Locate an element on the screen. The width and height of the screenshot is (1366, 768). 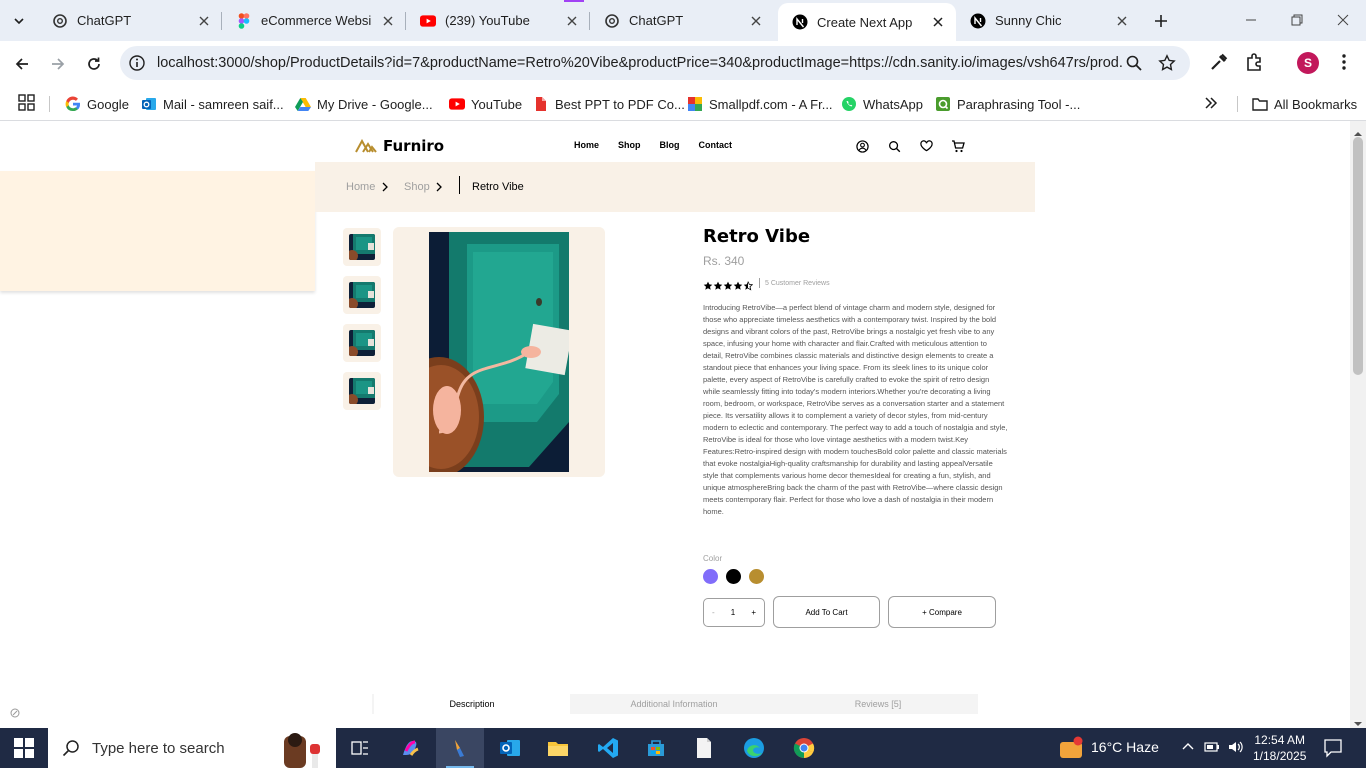
chevron-right-icon is located at coordinates (385, 187).